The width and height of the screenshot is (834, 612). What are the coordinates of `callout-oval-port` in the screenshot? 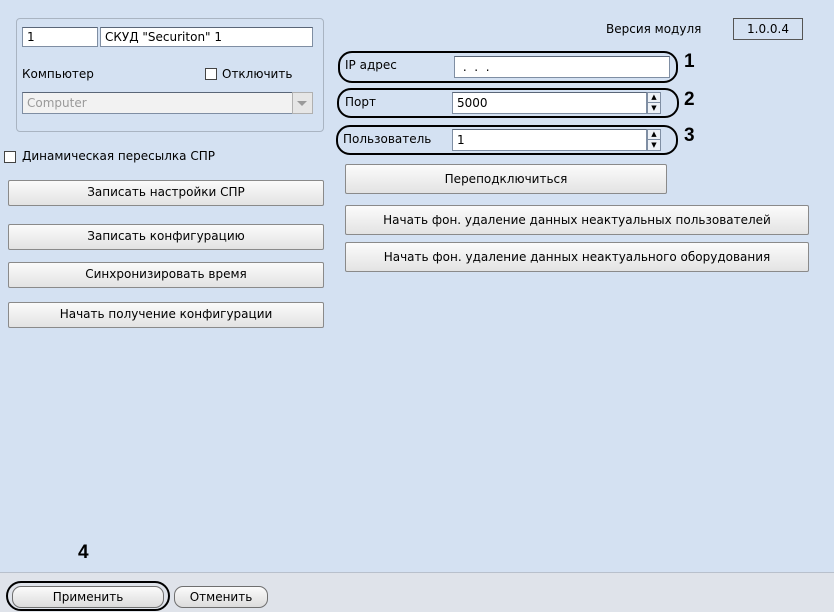 It's located at (508, 103).